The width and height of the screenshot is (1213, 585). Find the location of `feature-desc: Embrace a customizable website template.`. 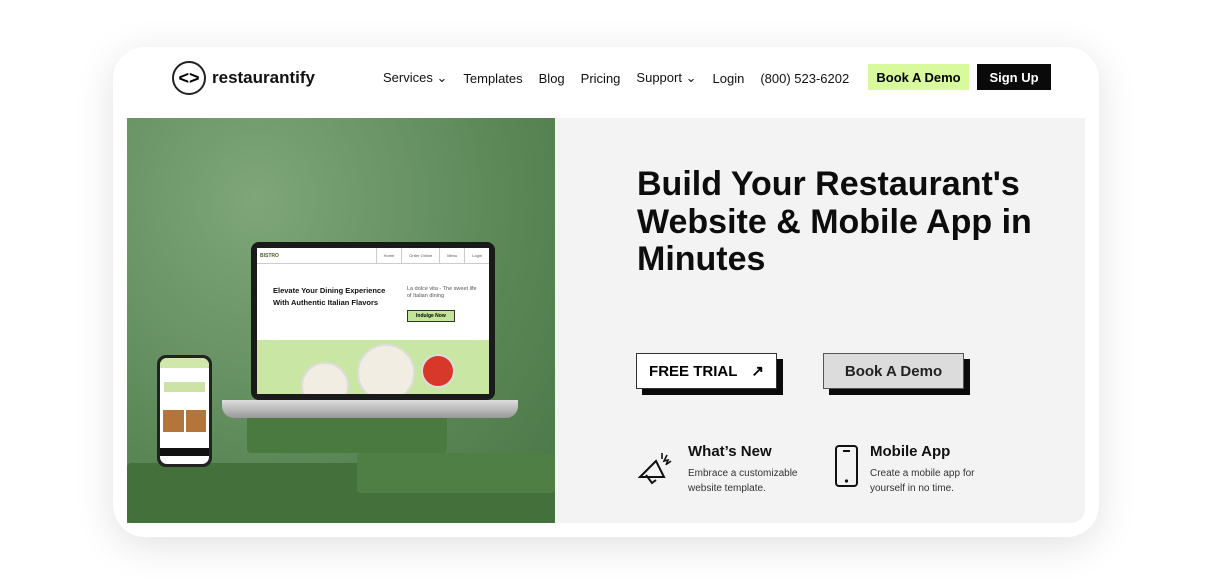

feature-desc: Embrace a customizable website template. is located at coordinates (743, 481).